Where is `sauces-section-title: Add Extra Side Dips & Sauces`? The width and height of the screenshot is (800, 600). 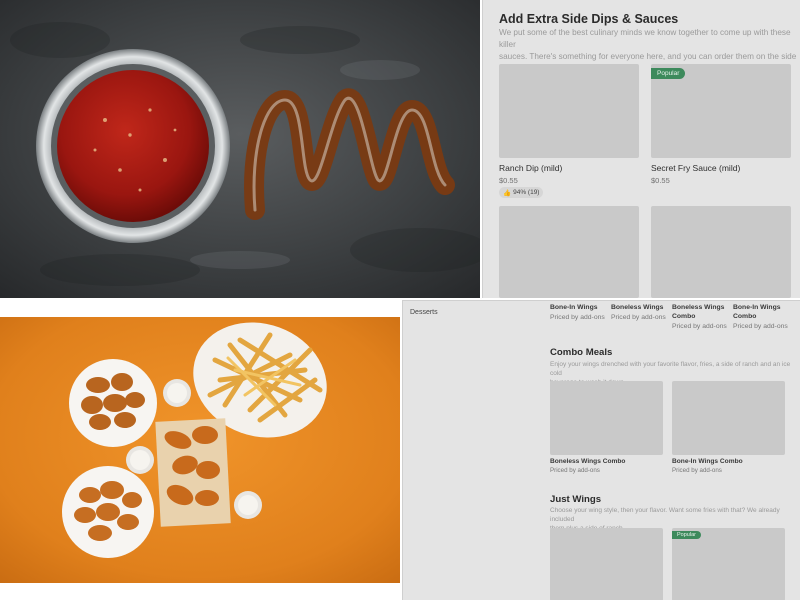 sauces-section-title: Add Extra Side Dips & Sauces is located at coordinates (589, 19).